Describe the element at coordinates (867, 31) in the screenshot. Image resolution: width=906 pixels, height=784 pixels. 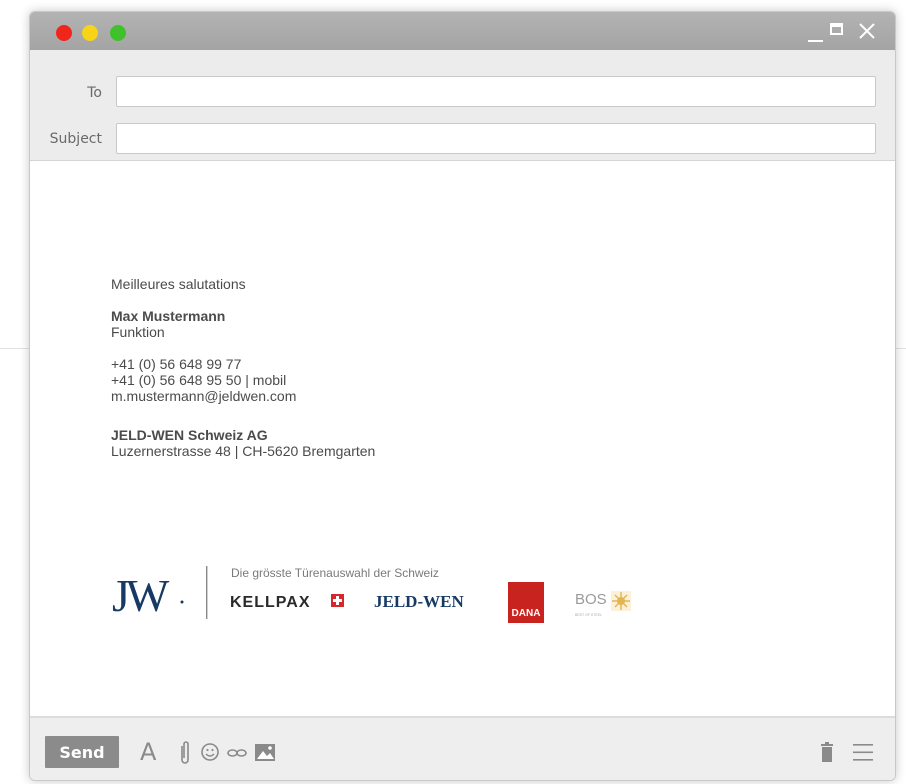
I see `close-icon` at that location.